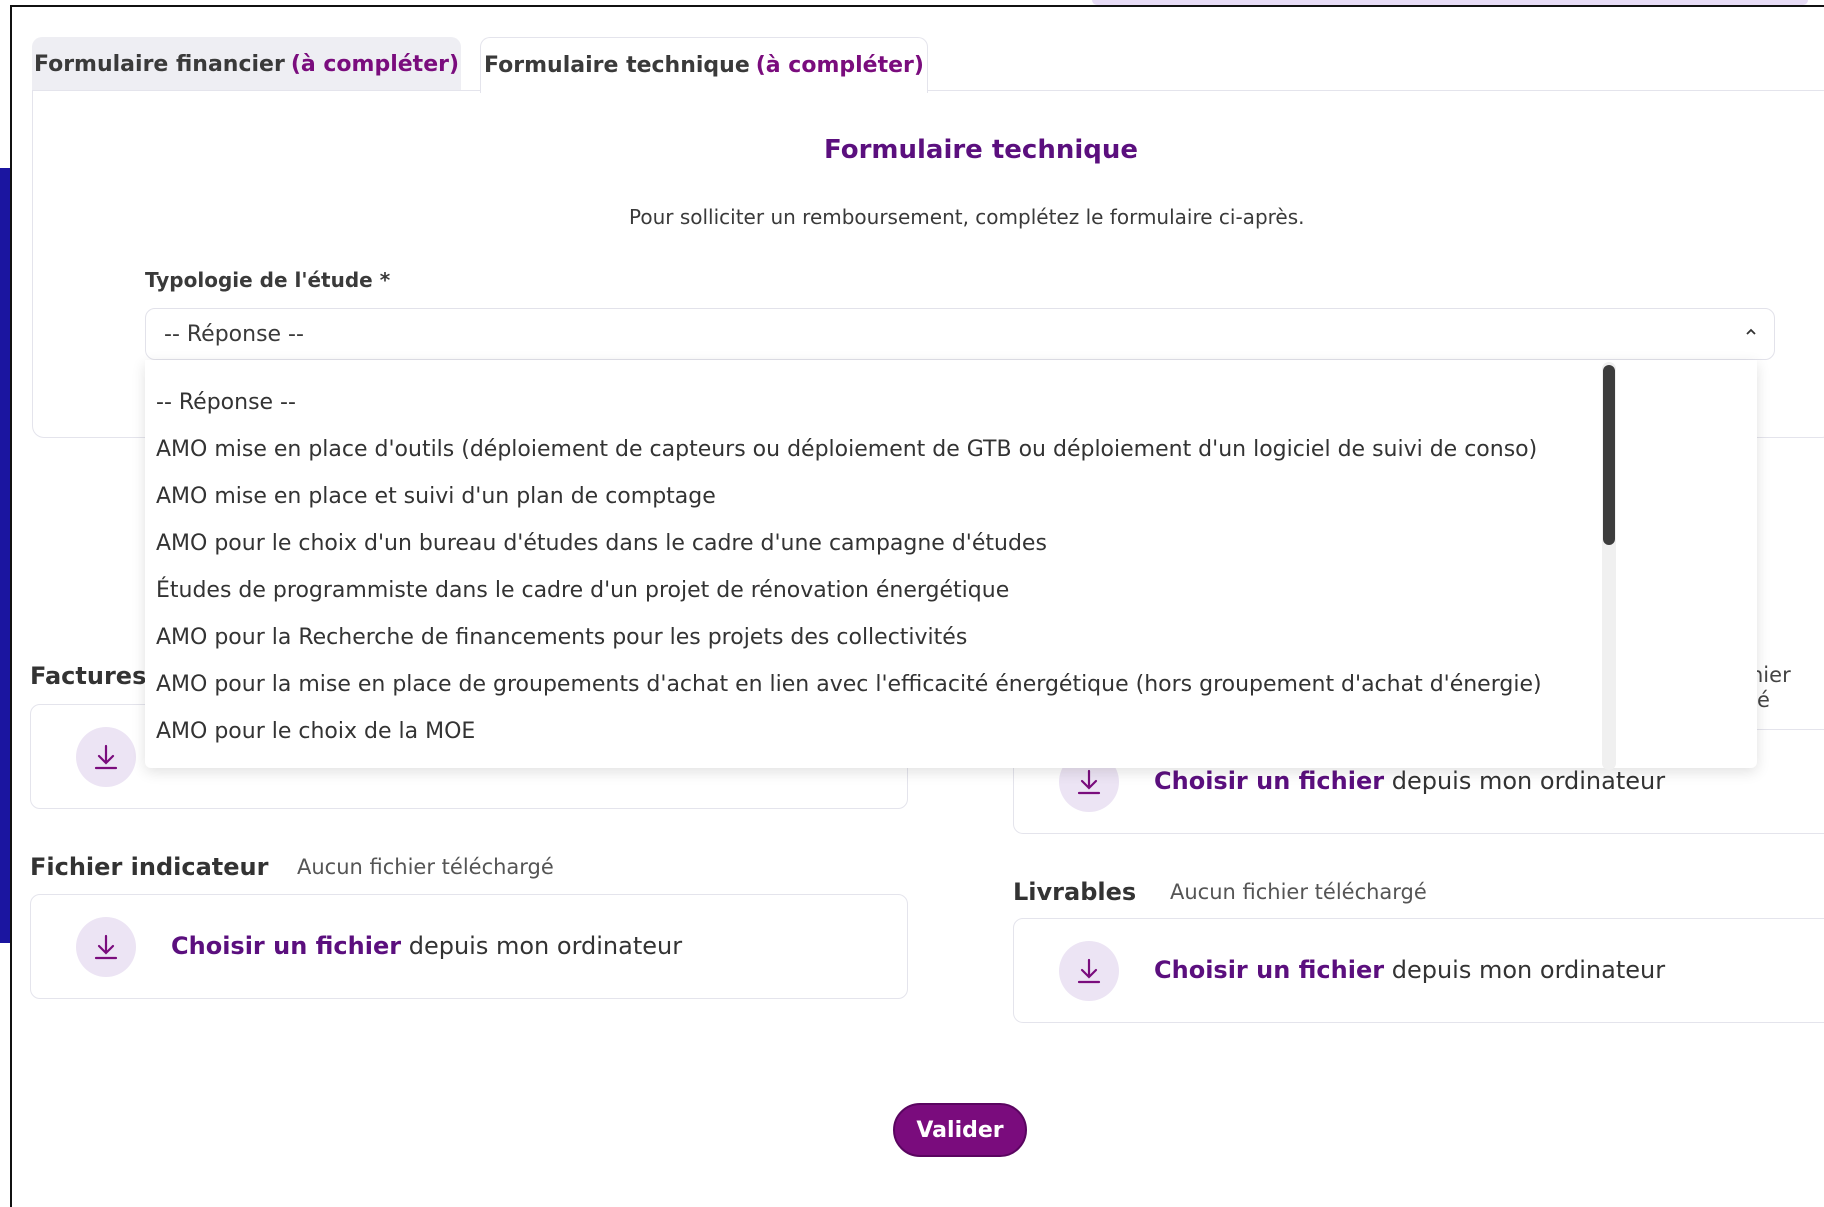 The height and width of the screenshot is (1207, 1824). I want to click on right-top-status-fragment: é, so click(1763, 700).